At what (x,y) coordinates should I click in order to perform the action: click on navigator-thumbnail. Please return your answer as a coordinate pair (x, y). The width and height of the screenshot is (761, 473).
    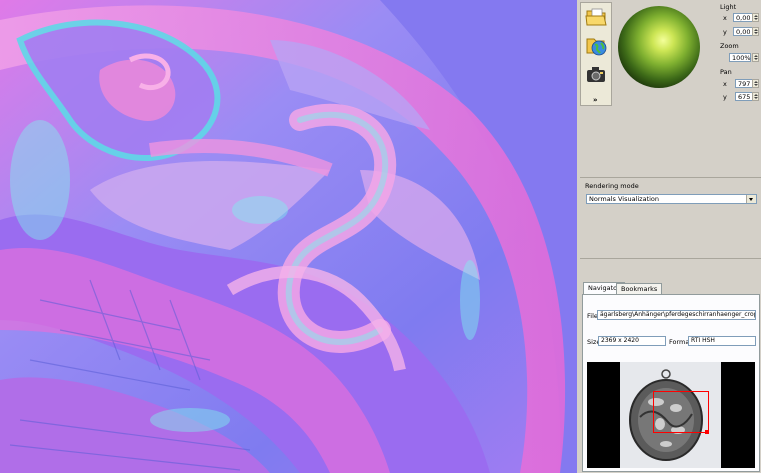
    Looking at the image, I should click on (671, 415).